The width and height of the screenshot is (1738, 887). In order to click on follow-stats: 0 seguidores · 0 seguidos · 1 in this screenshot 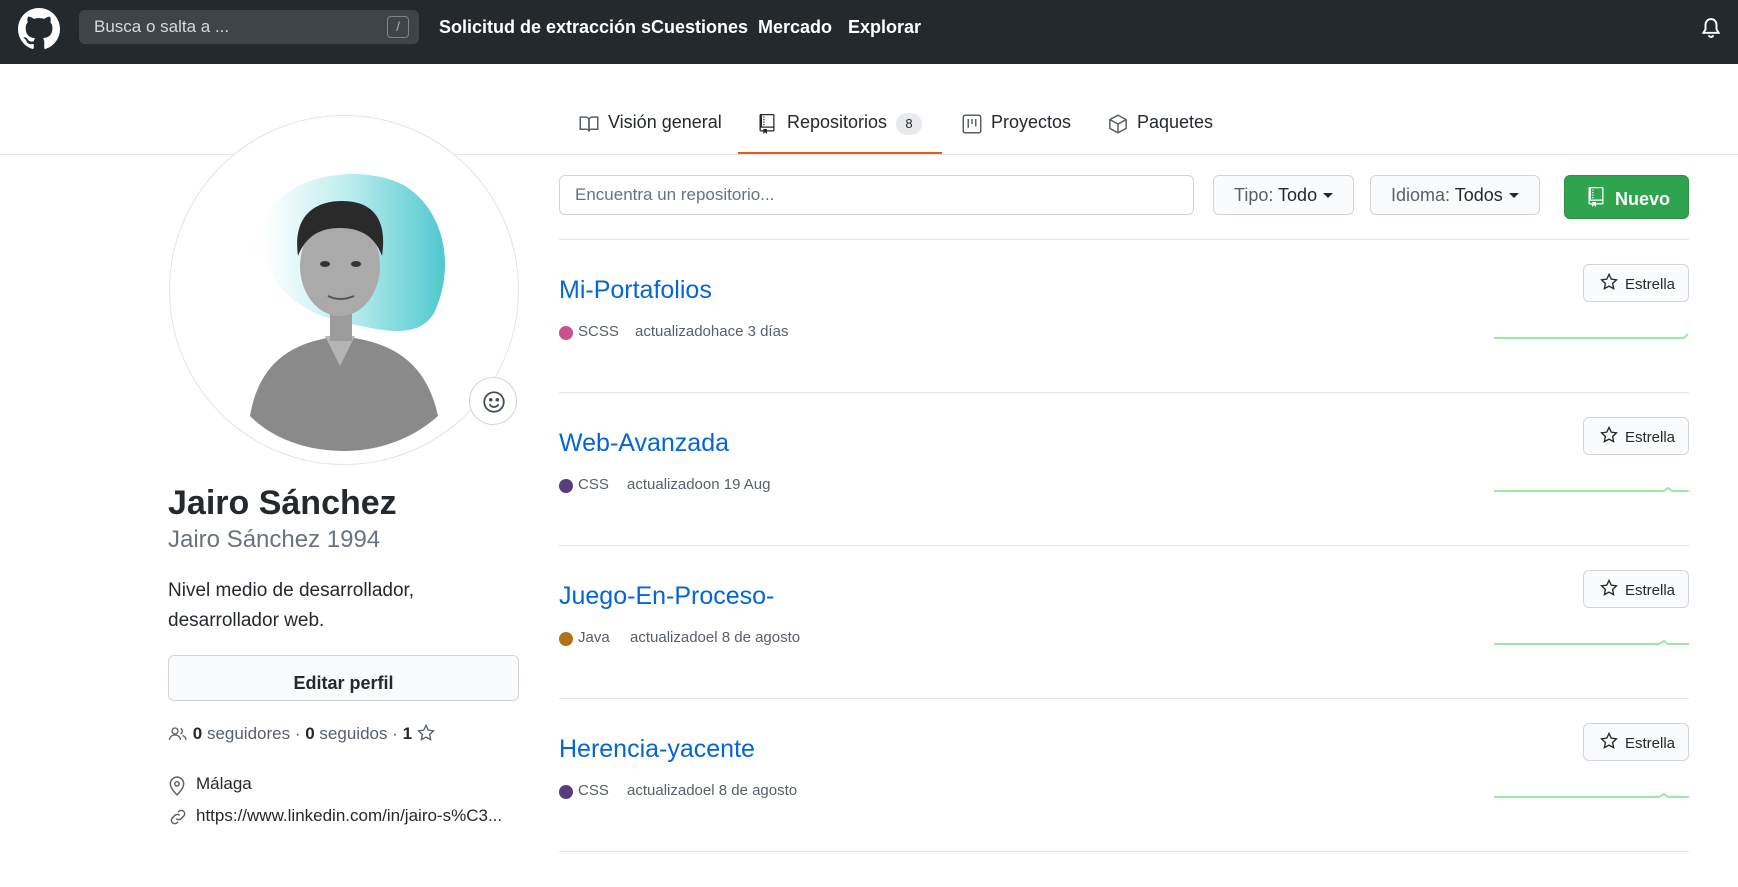, I will do `click(301, 733)`.